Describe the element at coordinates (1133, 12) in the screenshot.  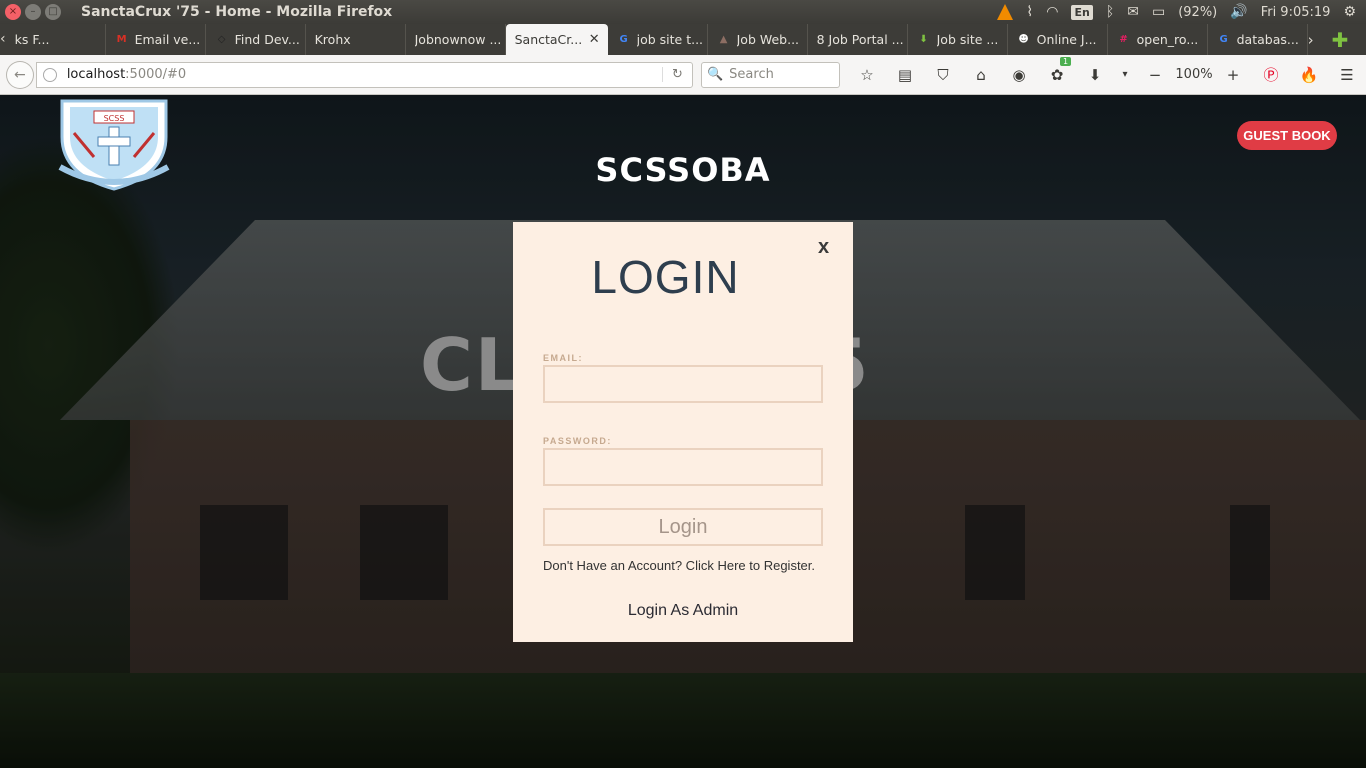
I see `mail-icon: ✉` at that location.